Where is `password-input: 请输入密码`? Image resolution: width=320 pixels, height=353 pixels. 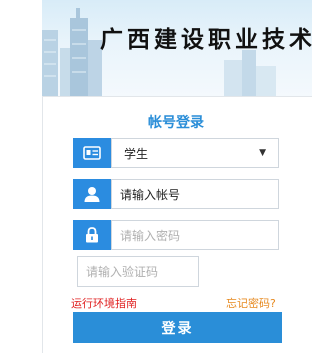 password-input: 请输入密码 is located at coordinates (195, 235).